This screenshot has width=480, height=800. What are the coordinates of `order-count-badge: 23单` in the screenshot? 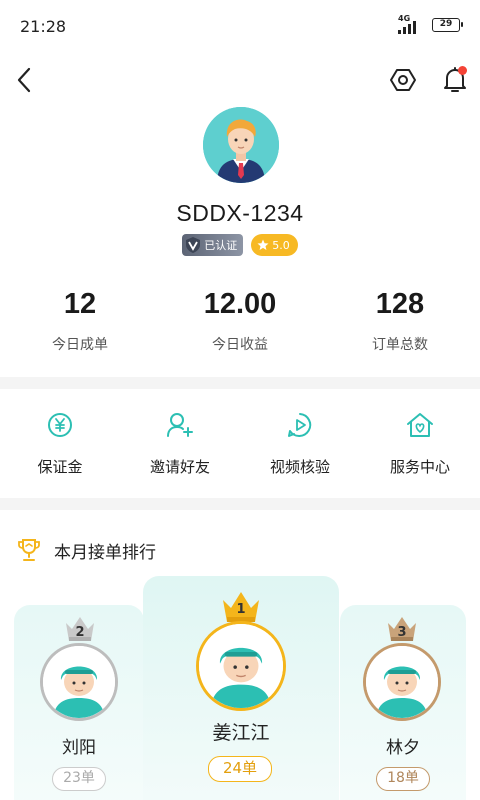 It's located at (79, 779).